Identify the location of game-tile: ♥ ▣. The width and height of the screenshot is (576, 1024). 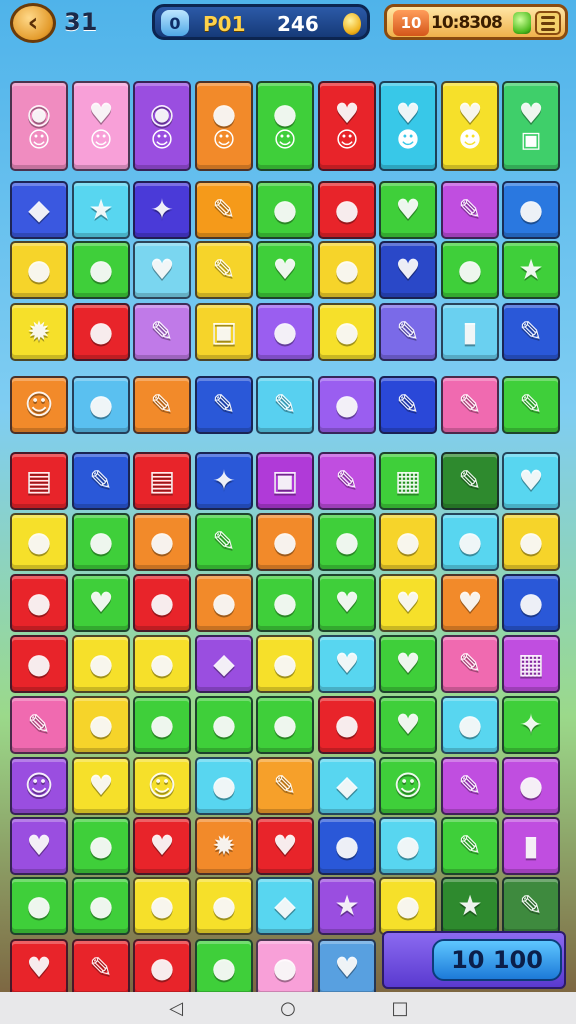
(531, 126).